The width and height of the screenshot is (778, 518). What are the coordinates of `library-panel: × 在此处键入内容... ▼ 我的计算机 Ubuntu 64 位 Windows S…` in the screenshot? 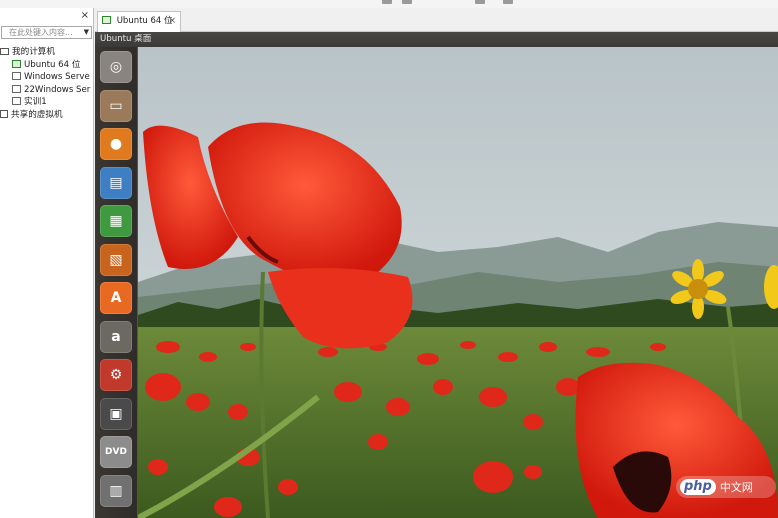 It's located at (47, 263).